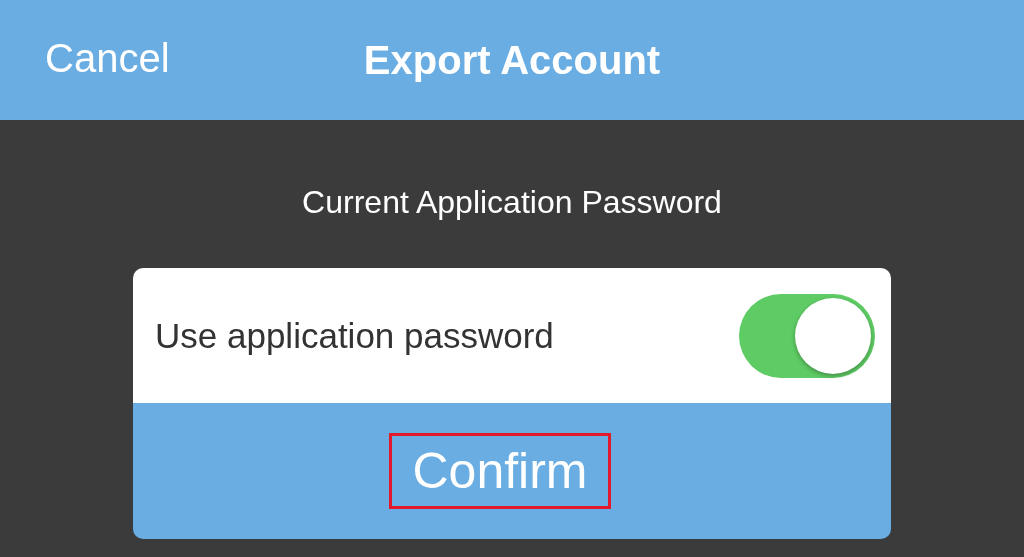 The width and height of the screenshot is (1024, 557). Describe the element at coordinates (512, 60) in the screenshot. I see `screen-title: Export Account` at that location.